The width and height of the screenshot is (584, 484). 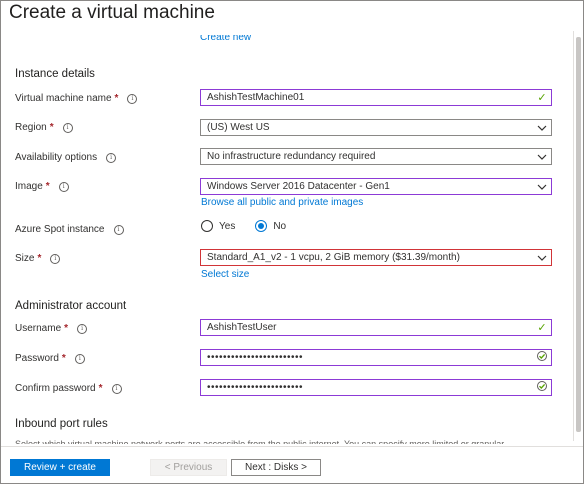 What do you see at coordinates (255, 357) in the screenshot?
I see `password-value: ••••••••••••••••••••••••` at bounding box center [255, 357].